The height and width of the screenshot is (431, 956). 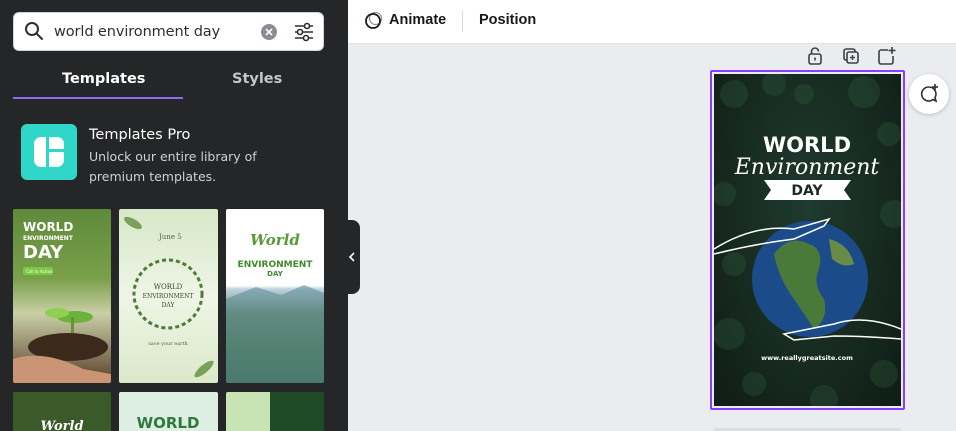 I want to click on templates-pro-icon, so click(x=49, y=152).